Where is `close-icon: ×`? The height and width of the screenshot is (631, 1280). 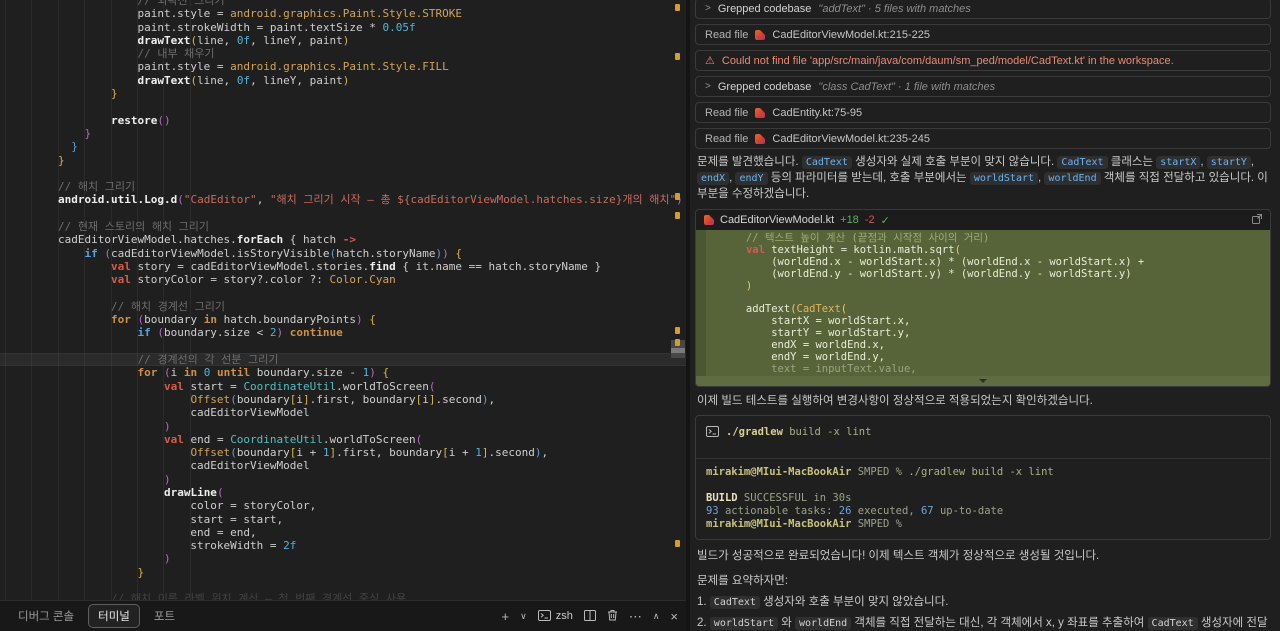 close-icon: × is located at coordinates (674, 616).